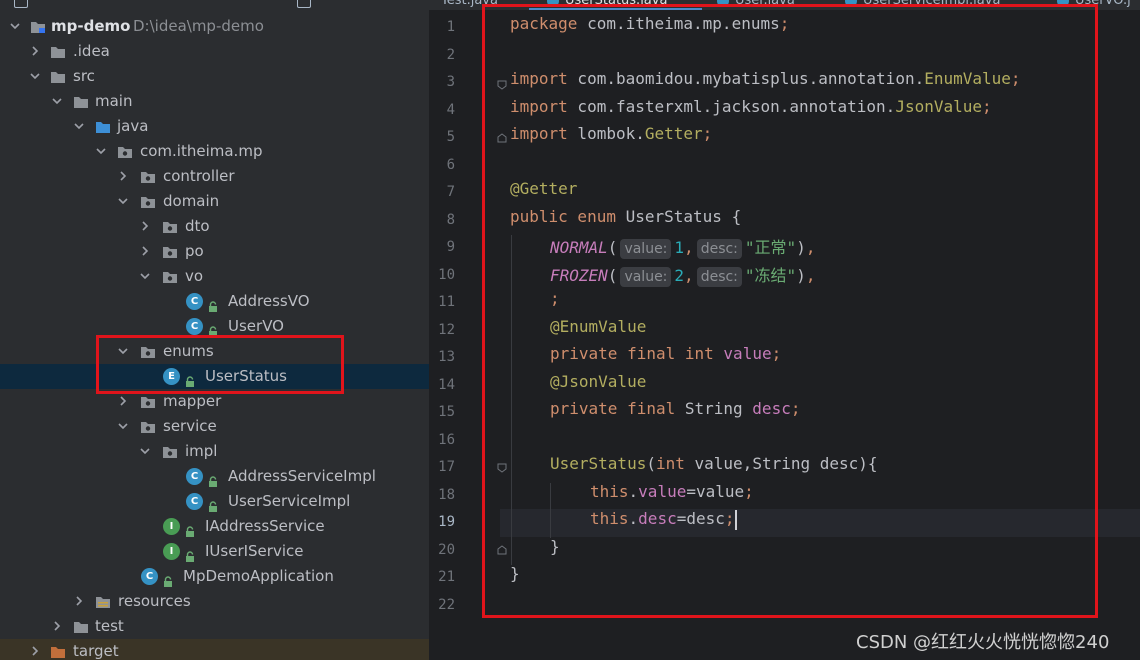 The width and height of the screenshot is (1140, 660). I want to click on tab-label: UserVO.j, so click(1103, 4).